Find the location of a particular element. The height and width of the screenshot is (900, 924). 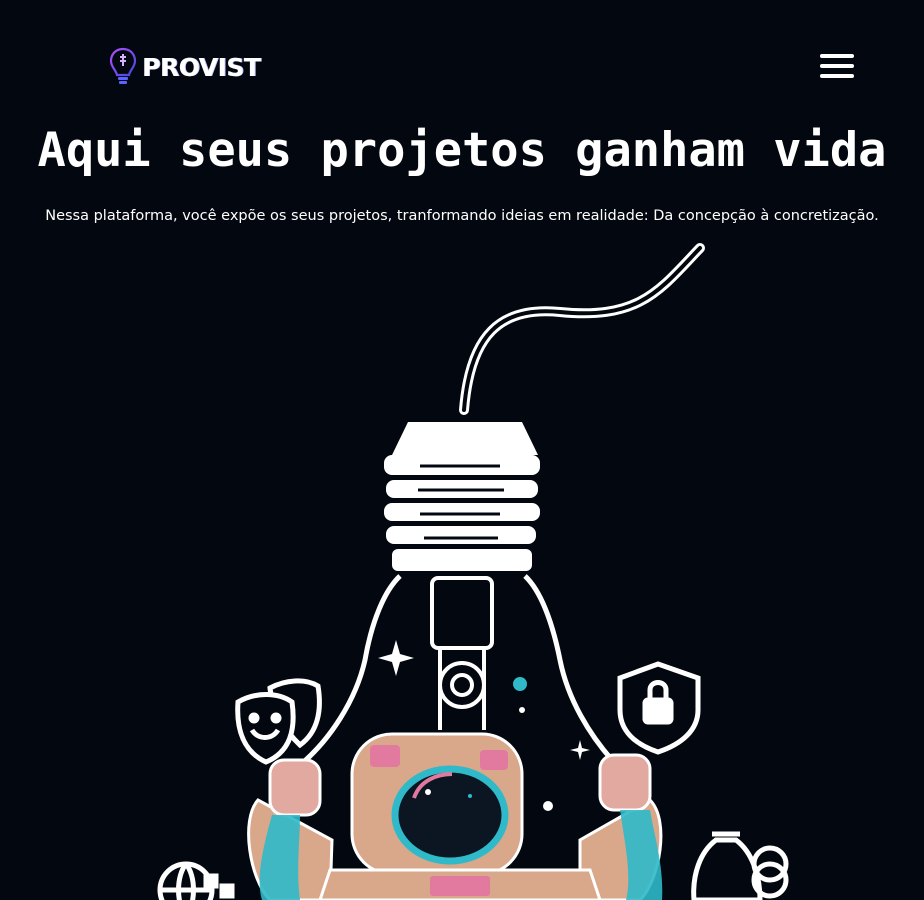

astronaut is located at coordinates (455, 816).